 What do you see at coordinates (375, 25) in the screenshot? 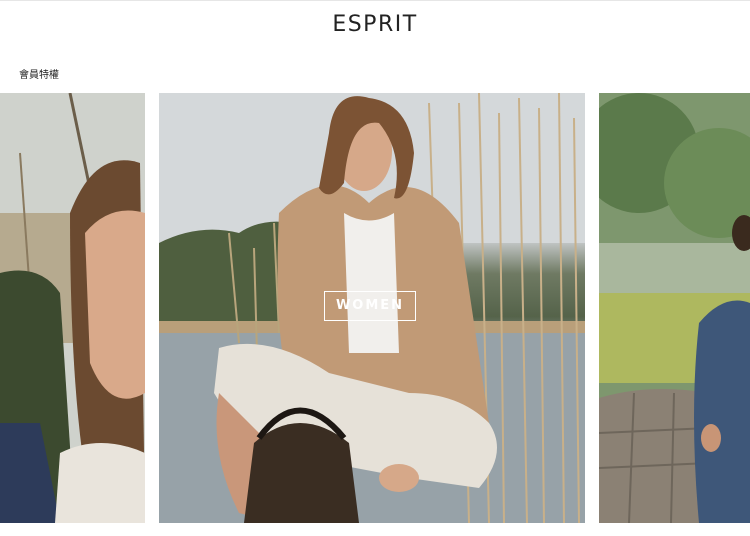
I see `esprit-logo: ESPRIT` at bounding box center [375, 25].